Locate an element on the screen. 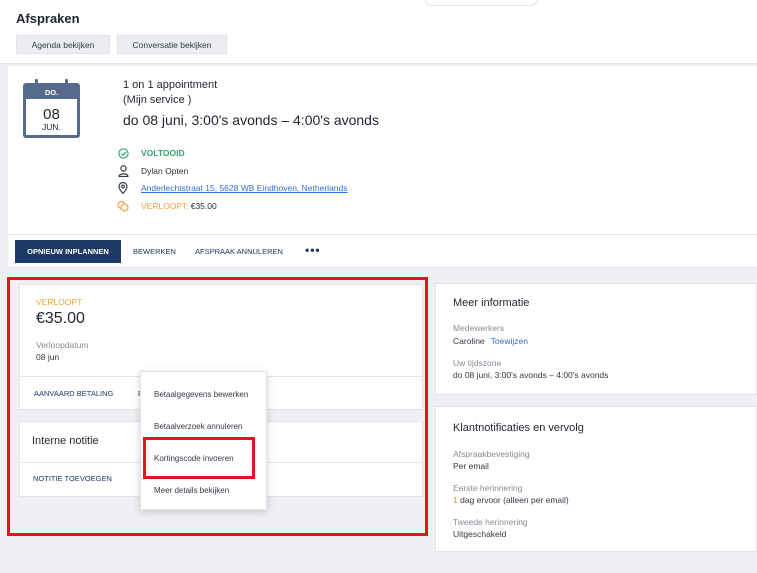  edit-button: BEWERKEN is located at coordinates (154, 251).